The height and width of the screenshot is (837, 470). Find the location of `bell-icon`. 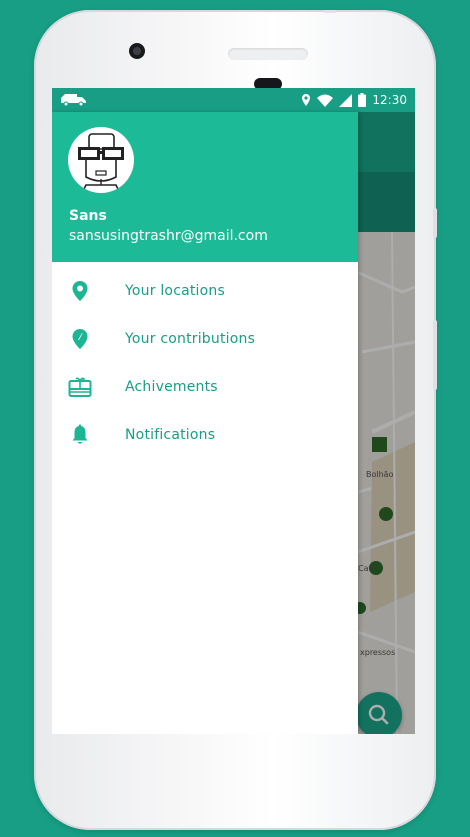

bell-icon is located at coordinates (80, 435).